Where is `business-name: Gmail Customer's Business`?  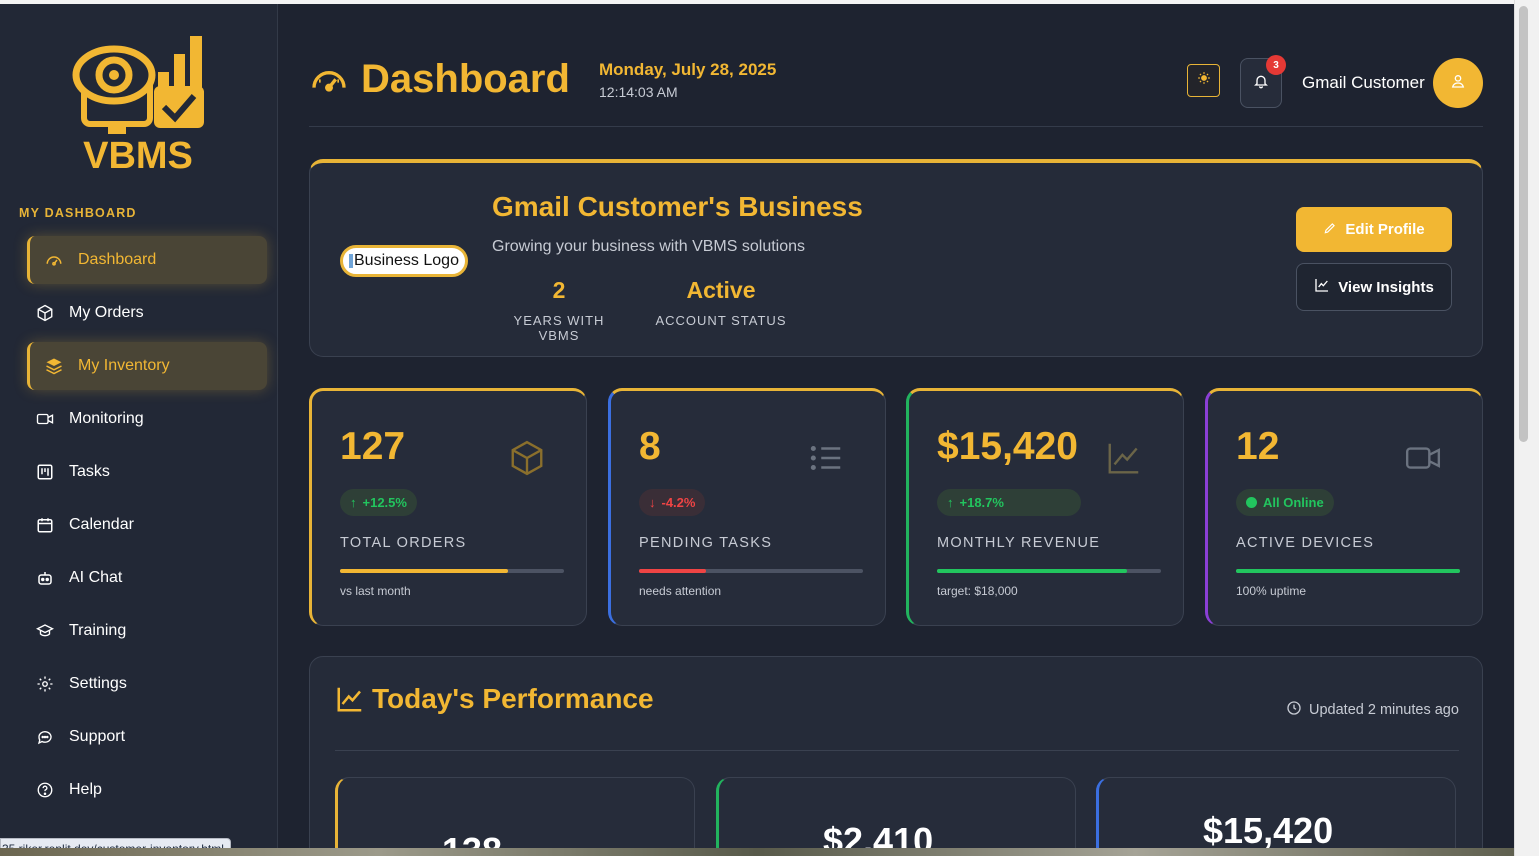
business-name: Gmail Customer's Business is located at coordinates (677, 206).